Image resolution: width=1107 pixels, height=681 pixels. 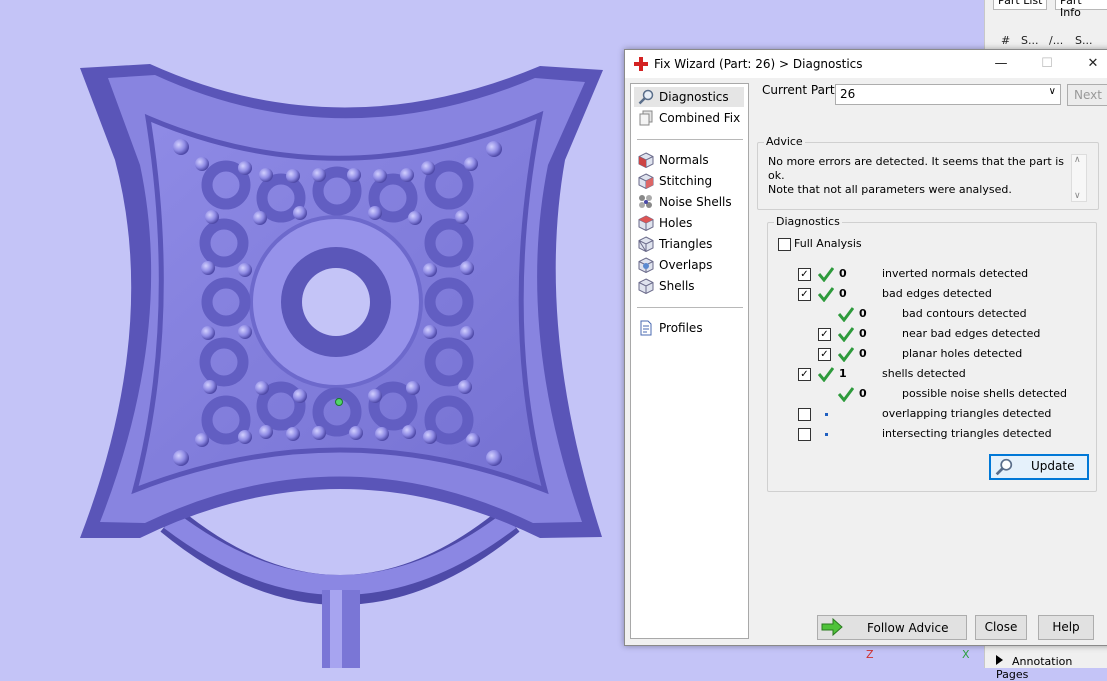 I want to click on bad-edges-checkbox: ✓, so click(x=804, y=294).